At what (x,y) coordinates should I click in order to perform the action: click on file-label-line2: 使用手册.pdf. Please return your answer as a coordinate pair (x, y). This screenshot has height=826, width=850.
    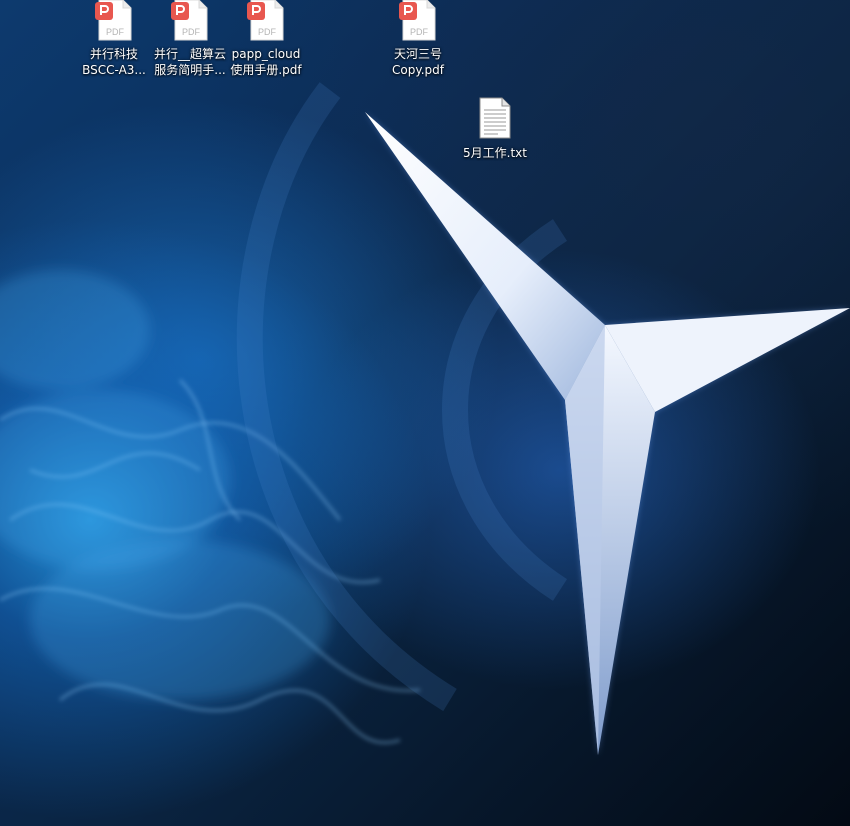
    Looking at the image, I should click on (266, 70).